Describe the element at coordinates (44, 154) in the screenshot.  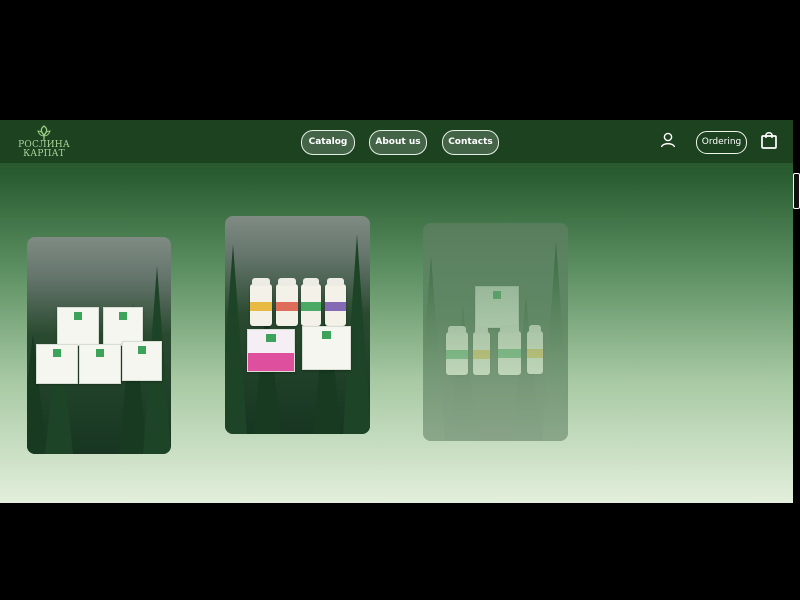
I see `brand-line-2: КАРПАТ` at that location.